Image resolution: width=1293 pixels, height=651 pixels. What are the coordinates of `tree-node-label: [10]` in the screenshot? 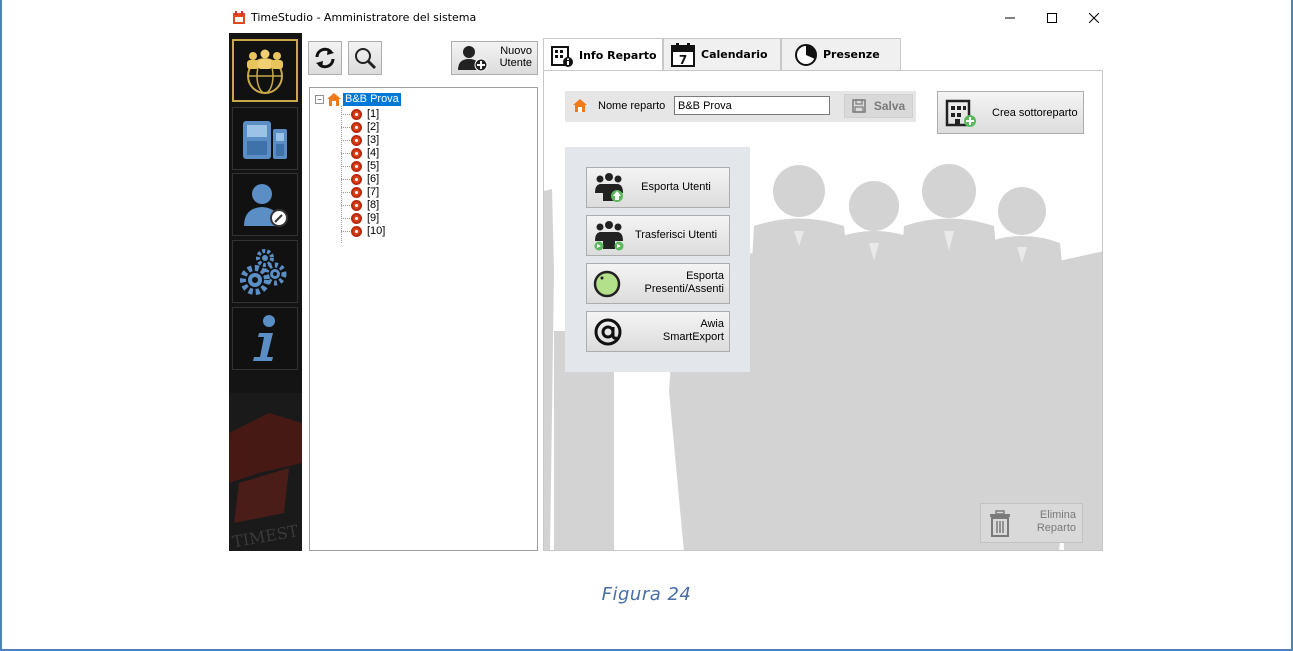 It's located at (376, 231).